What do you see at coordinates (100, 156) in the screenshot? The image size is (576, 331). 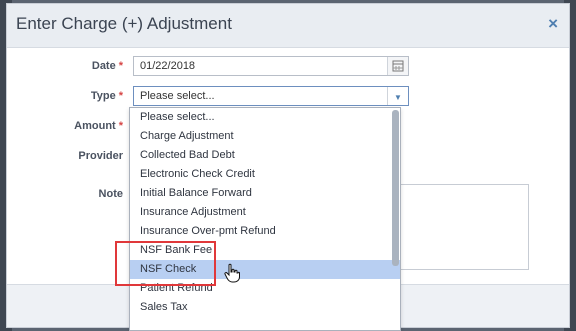 I see `provider-label: Provider` at bounding box center [100, 156].